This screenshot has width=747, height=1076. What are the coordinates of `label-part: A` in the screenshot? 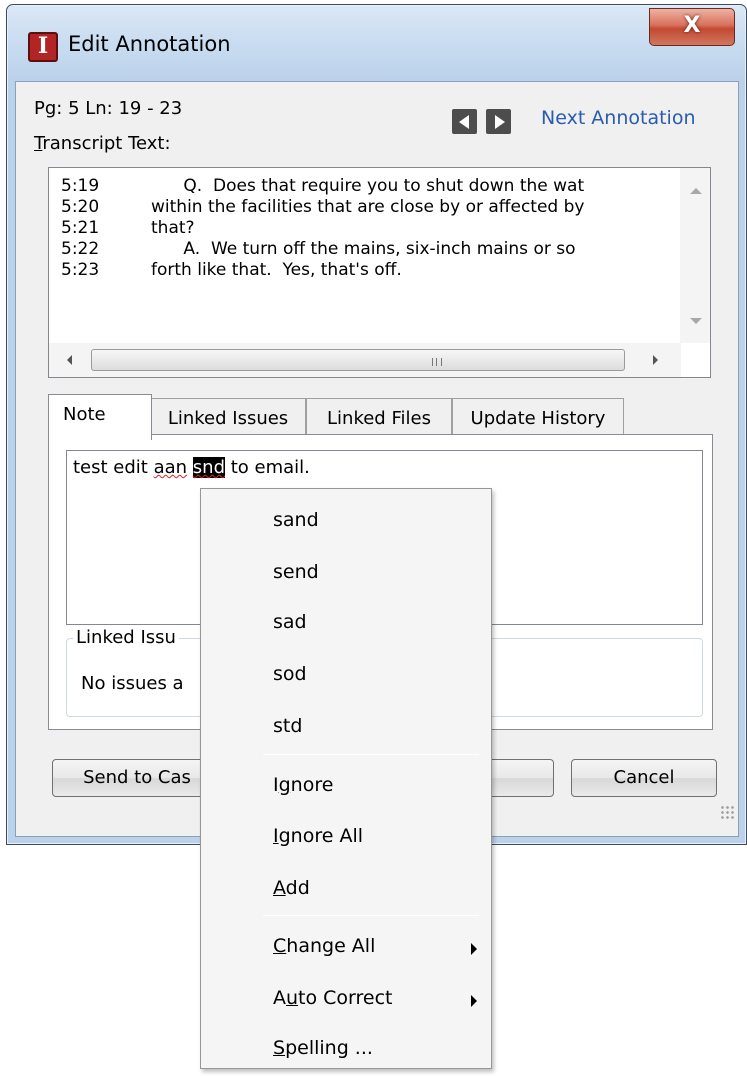 It's located at (279, 998).